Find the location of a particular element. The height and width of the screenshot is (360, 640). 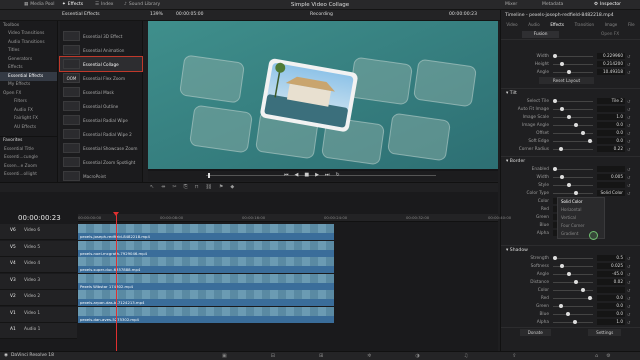

media-page-icon: ▣ is located at coordinates (224, 356).